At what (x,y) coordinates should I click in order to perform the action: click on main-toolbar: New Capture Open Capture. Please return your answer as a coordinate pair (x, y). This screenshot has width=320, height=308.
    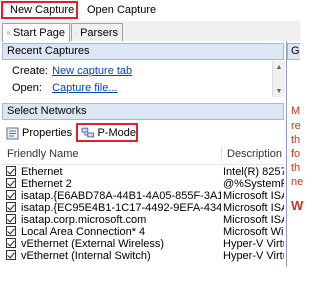
    Looking at the image, I should click on (150, 11).